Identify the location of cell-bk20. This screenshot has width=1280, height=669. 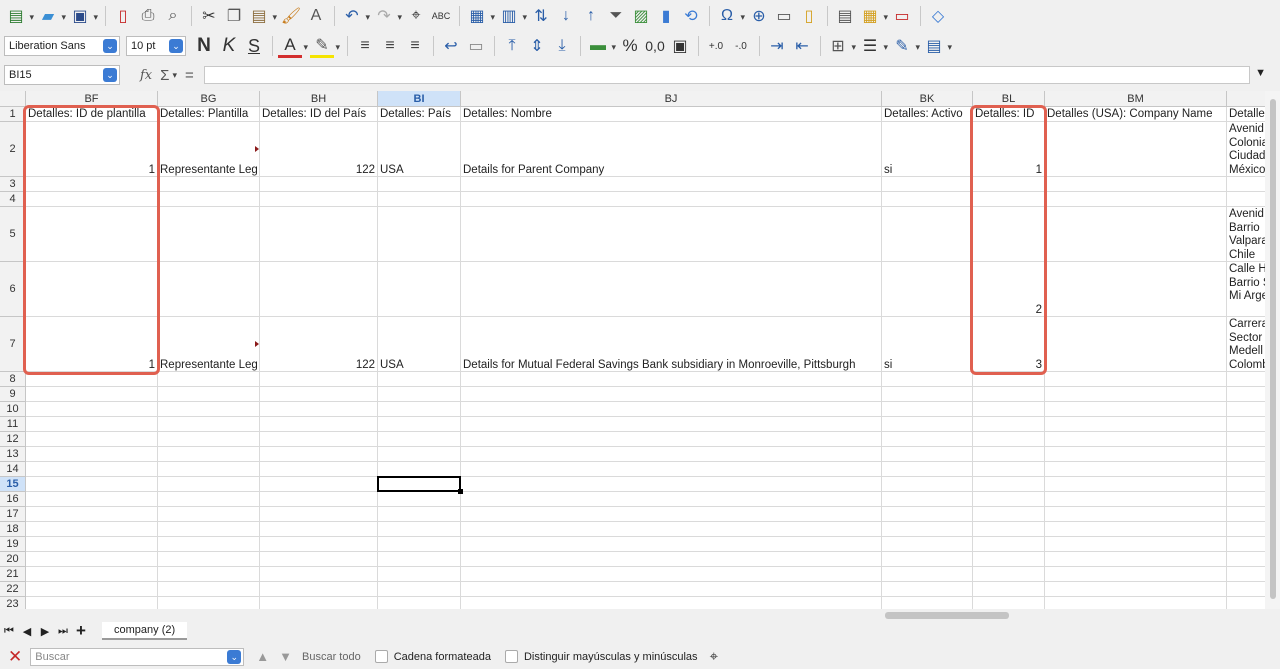
(927, 559).